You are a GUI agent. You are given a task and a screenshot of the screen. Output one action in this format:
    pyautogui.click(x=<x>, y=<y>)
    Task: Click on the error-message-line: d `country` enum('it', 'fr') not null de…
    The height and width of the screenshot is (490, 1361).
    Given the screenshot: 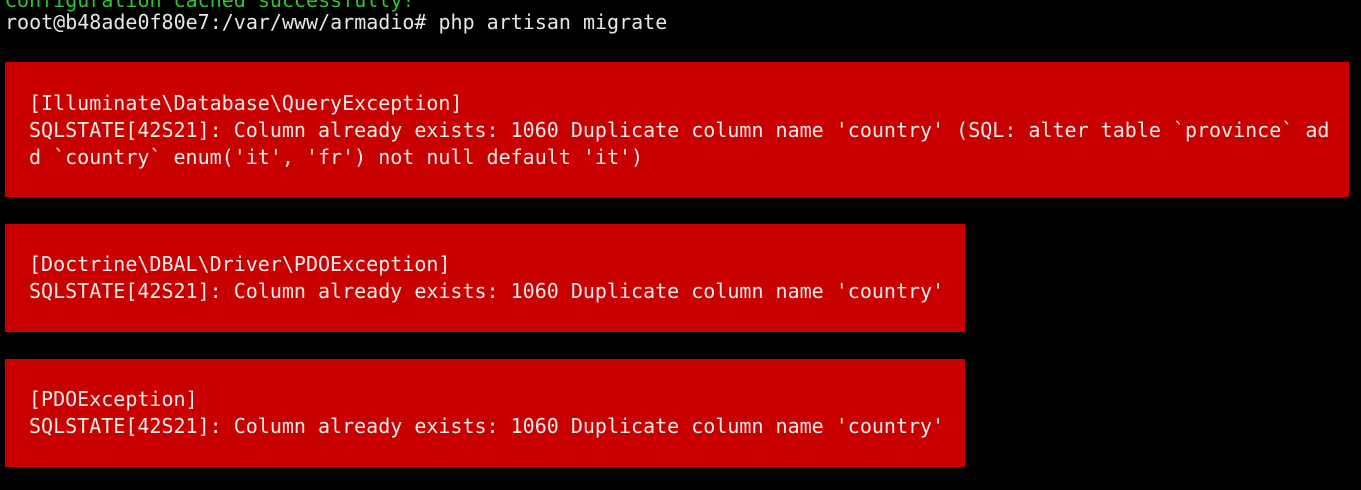 What is the action you would take?
    pyautogui.click(x=336, y=157)
    